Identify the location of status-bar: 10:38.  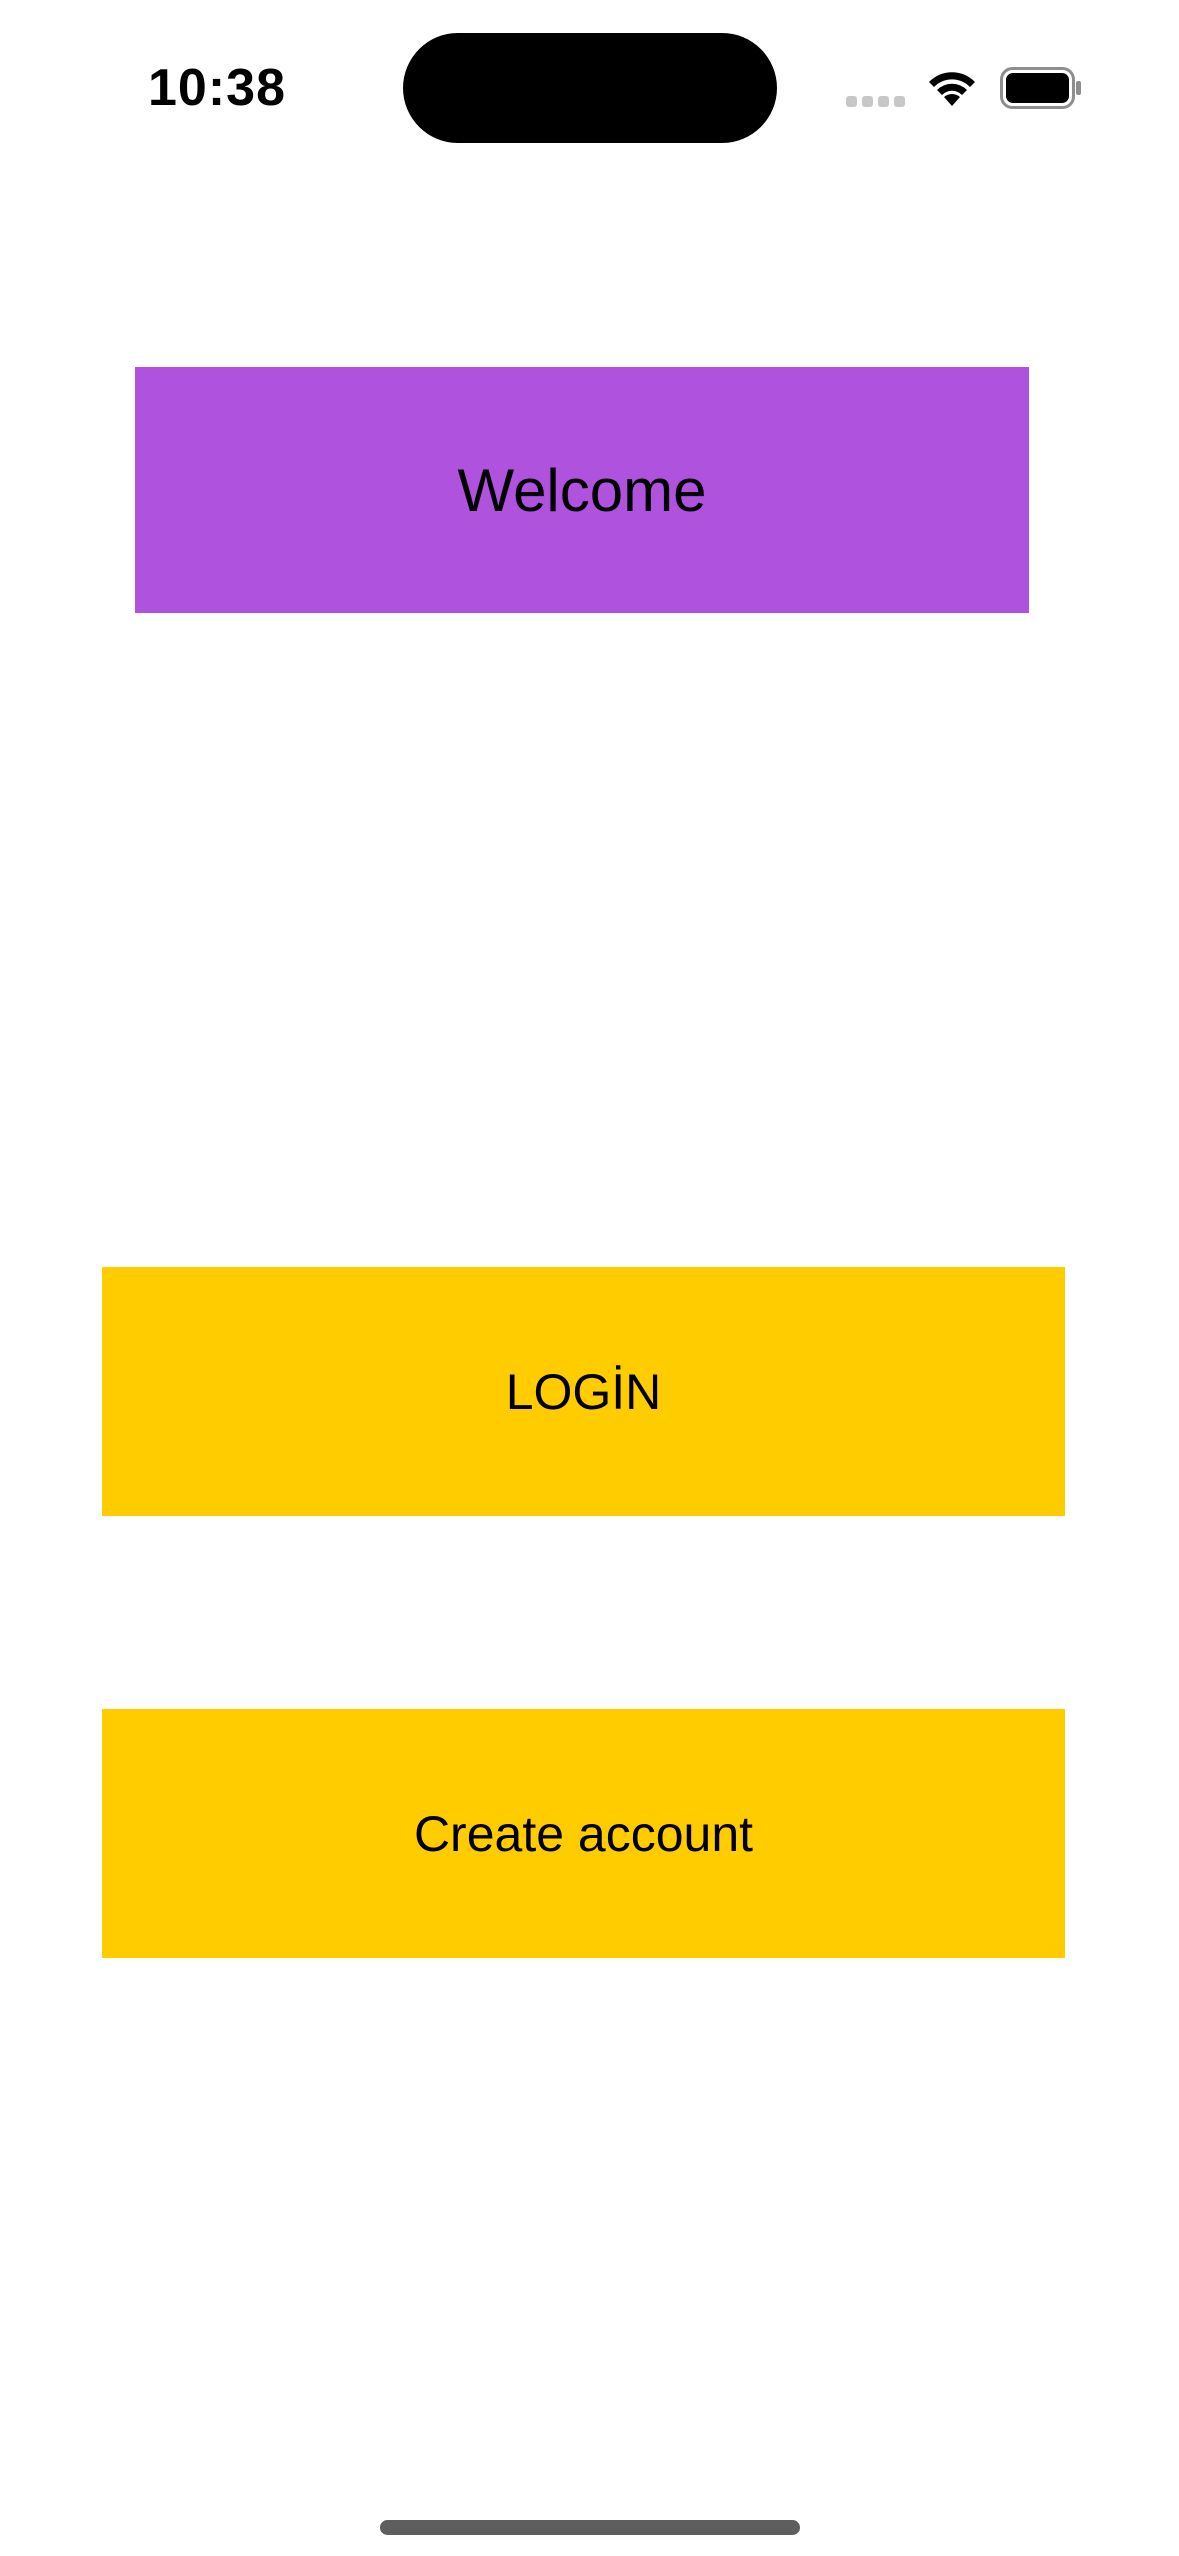
(589, 90).